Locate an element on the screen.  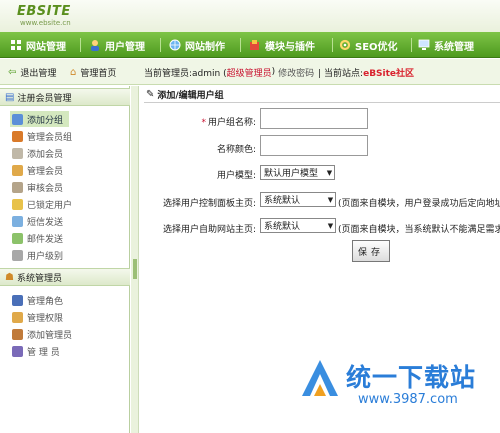
home-icon: ⌂ is located at coordinates (73, 72).